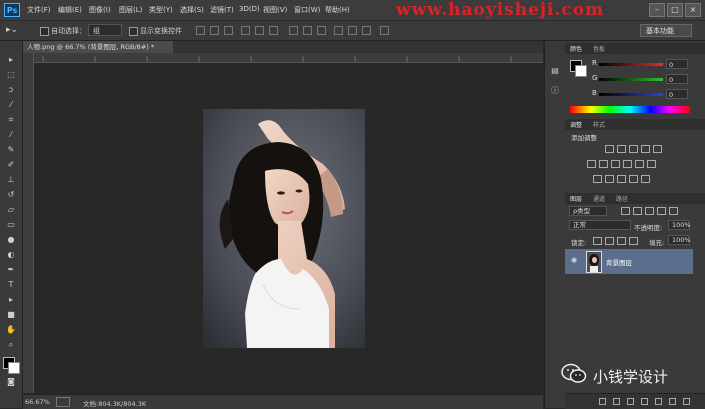  Describe the element at coordinates (288, 58) in the screenshot. I see `horizontal-ruler` at that location.